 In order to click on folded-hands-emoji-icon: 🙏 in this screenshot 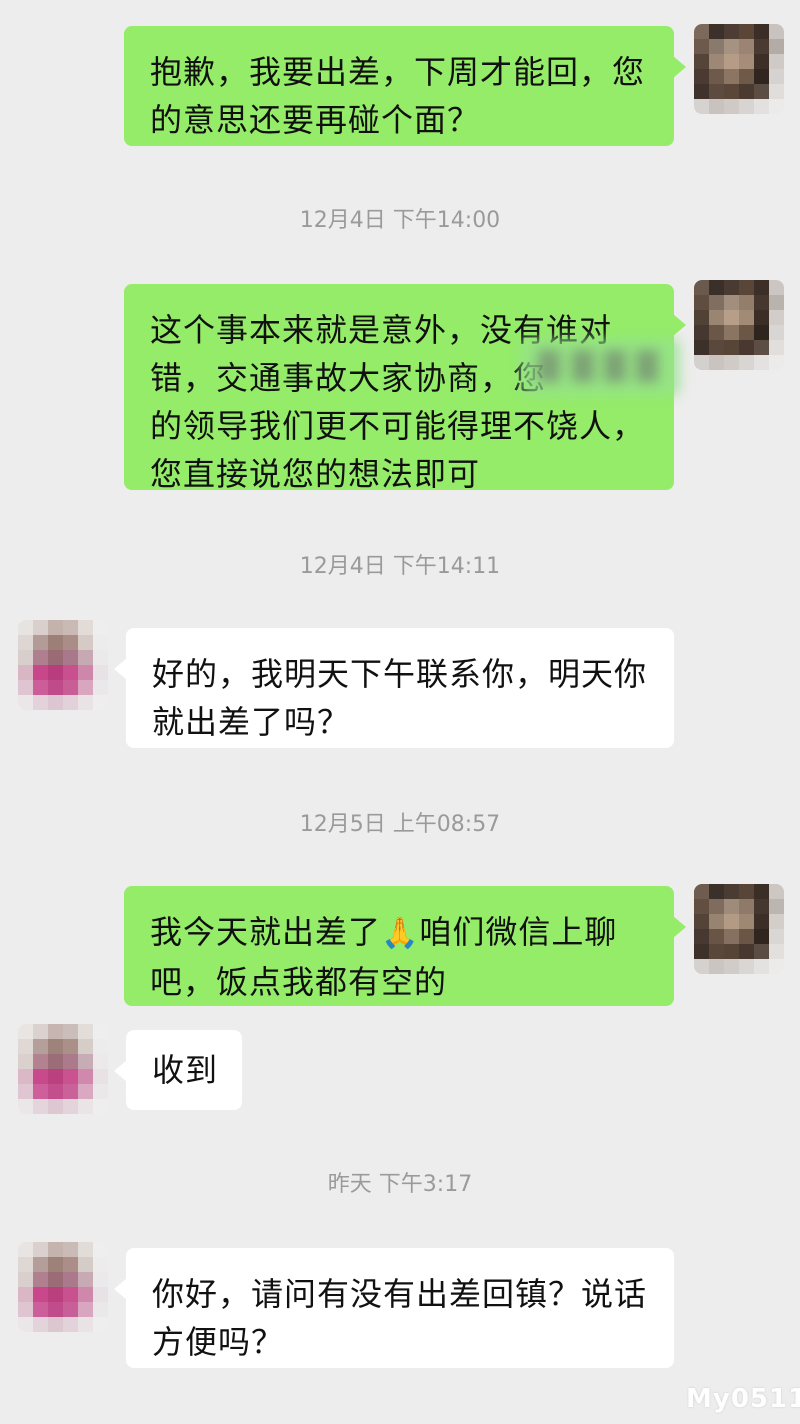, I will do `click(400, 933)`.